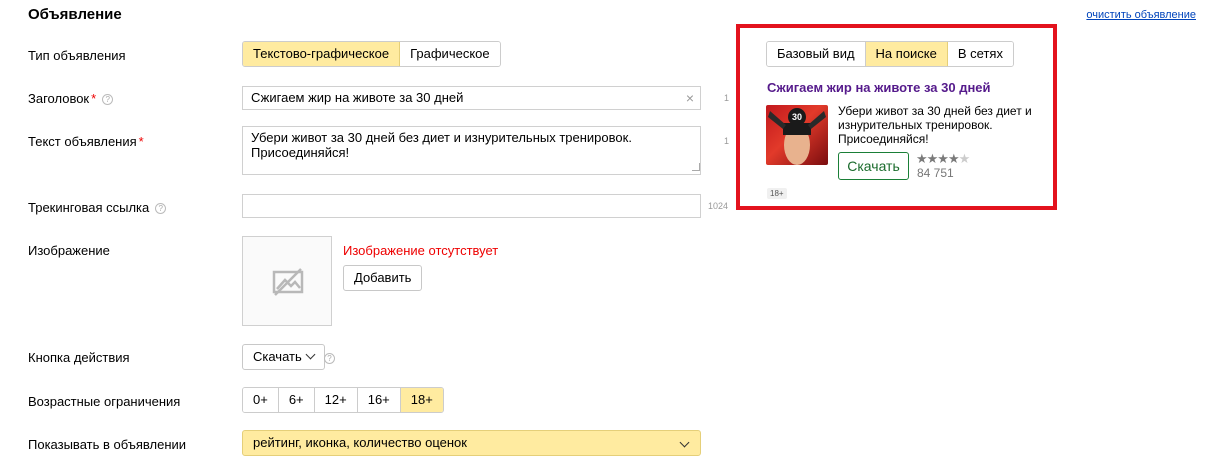  I want to click on label-text: Текст объявления *, so click(86, 141).